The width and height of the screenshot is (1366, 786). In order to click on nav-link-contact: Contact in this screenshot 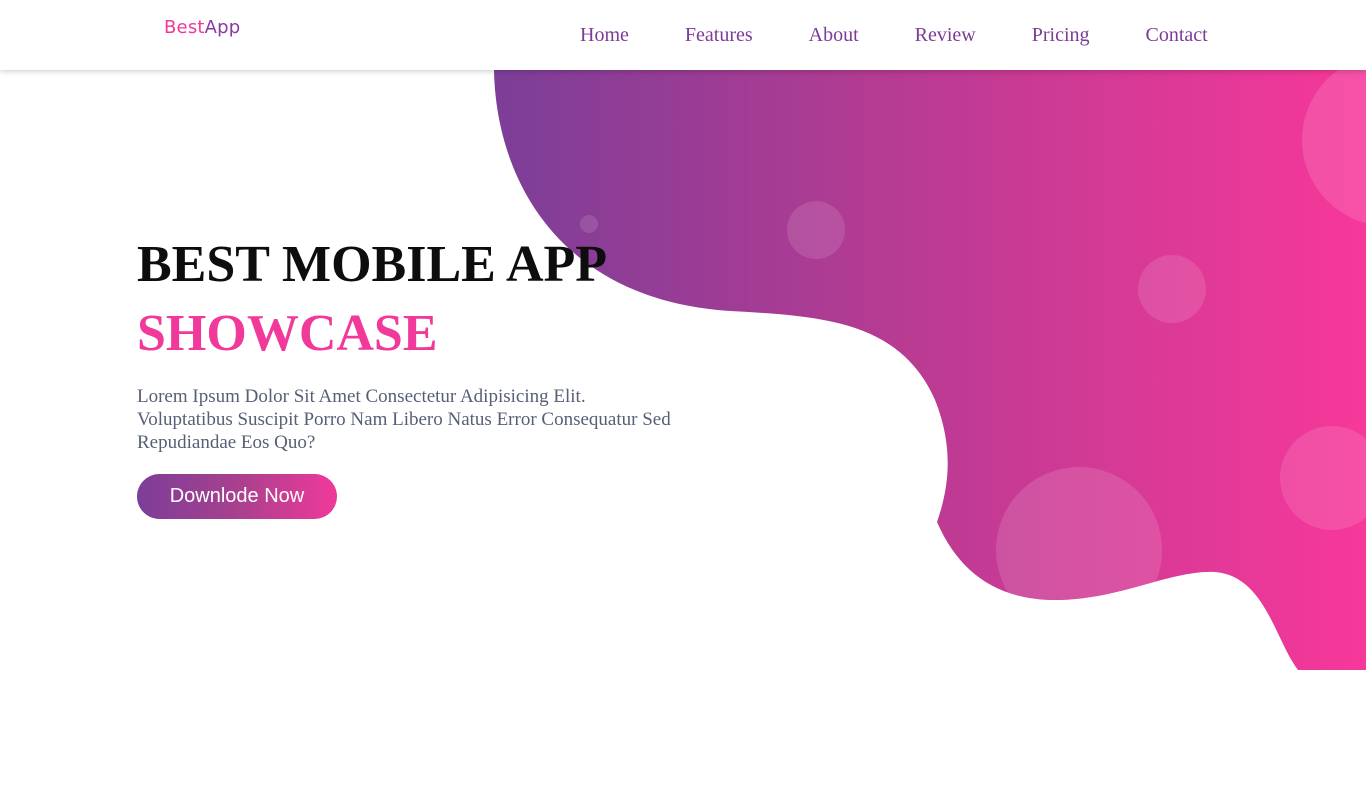, I will do `click(1177, 35)`.